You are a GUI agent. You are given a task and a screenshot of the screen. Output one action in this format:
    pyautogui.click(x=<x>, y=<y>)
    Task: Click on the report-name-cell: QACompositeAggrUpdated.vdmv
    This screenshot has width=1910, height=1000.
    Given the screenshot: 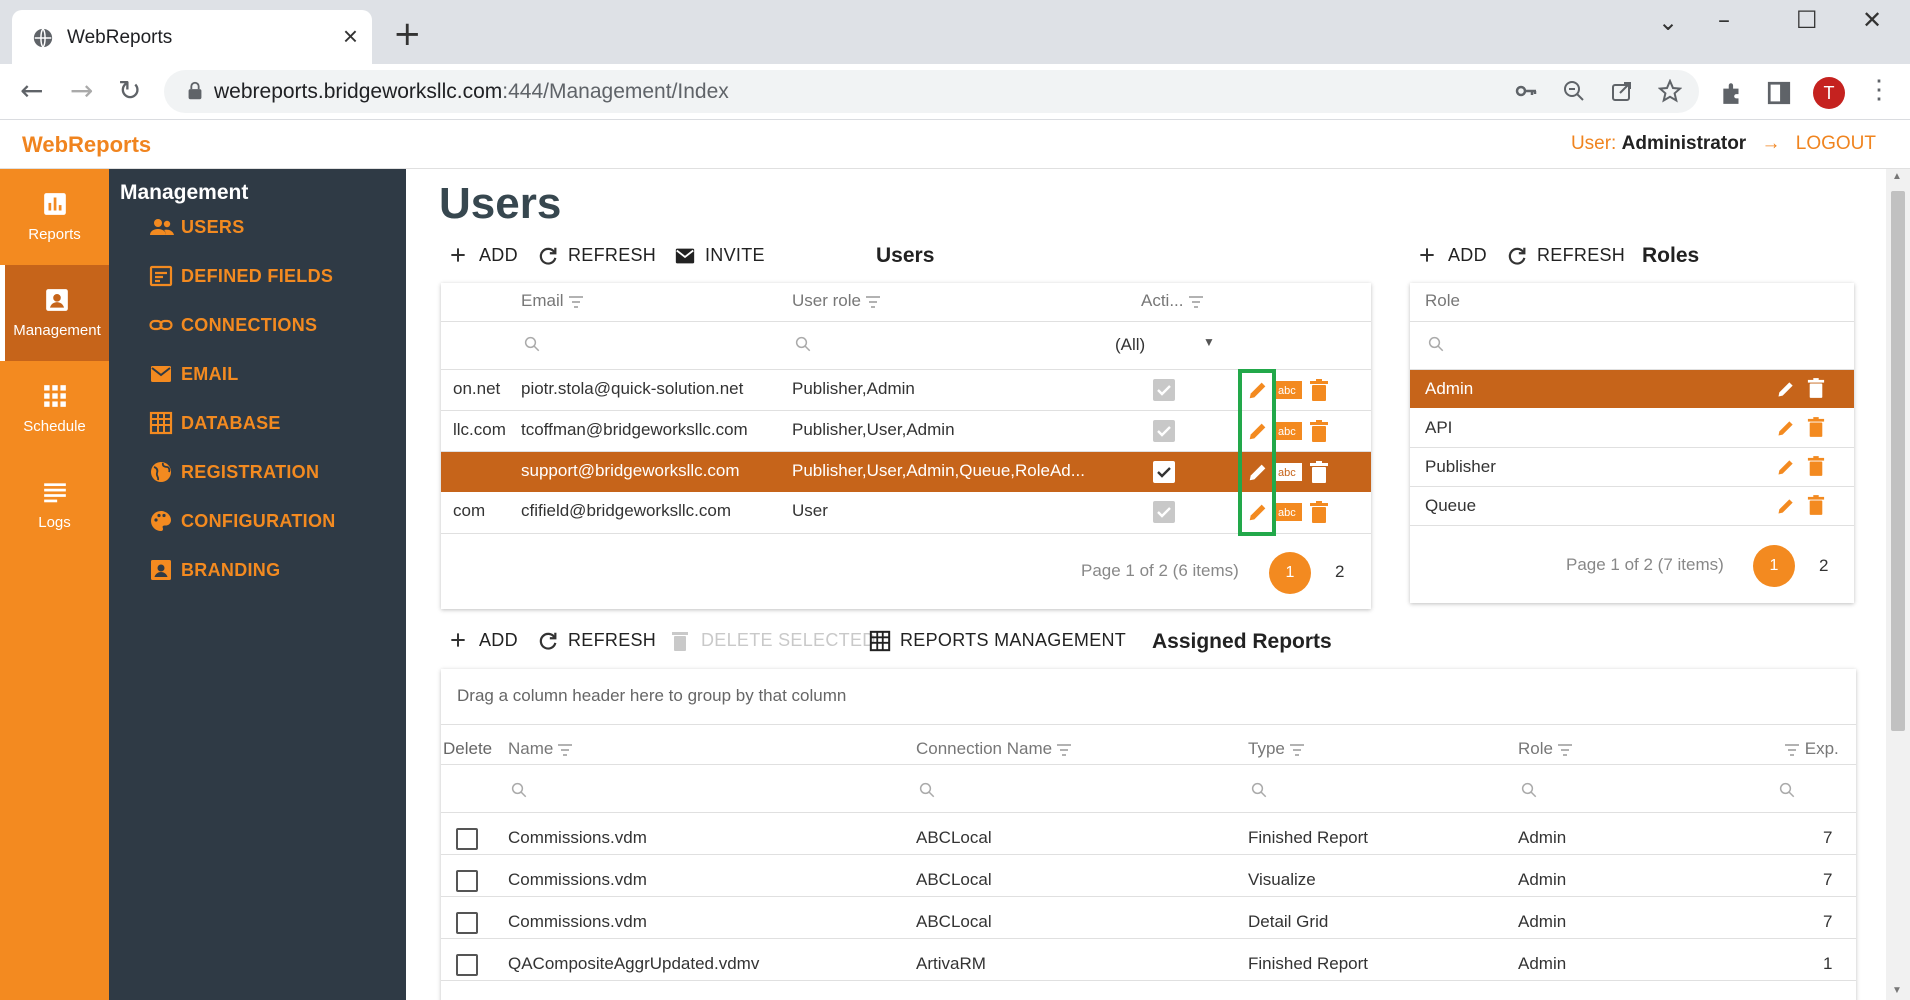 What is the action you would take?
    pyautogui.click(x=634, y=963)
    